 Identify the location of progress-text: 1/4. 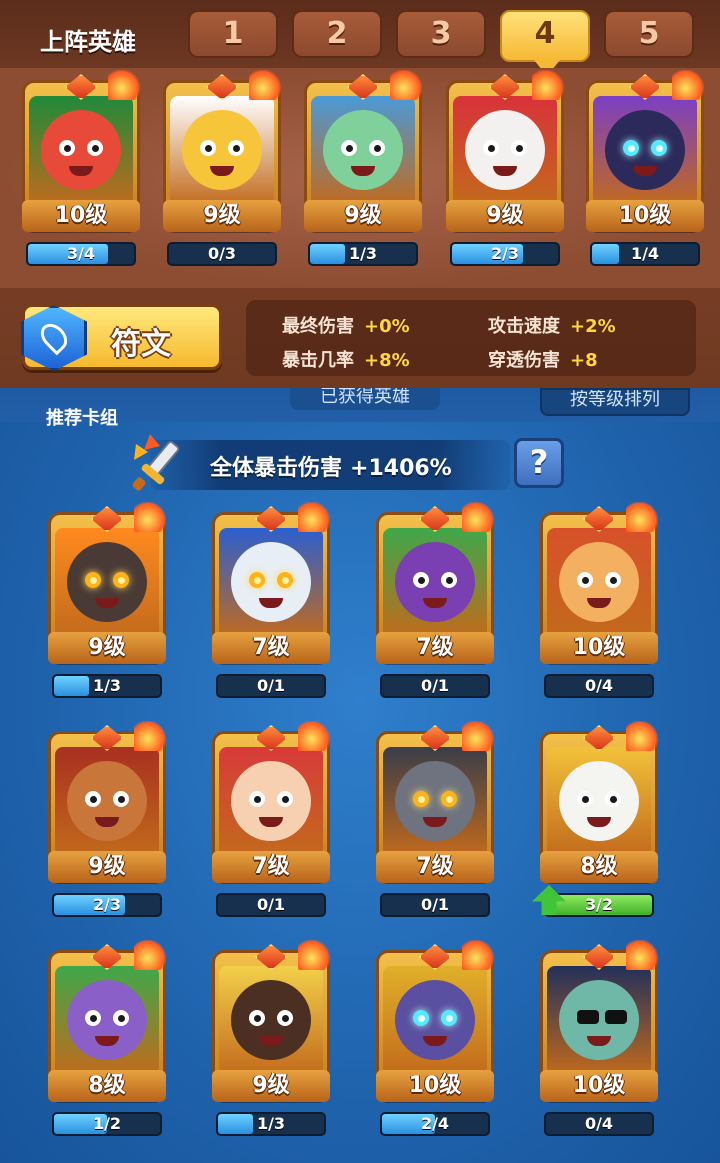
(645, 253).